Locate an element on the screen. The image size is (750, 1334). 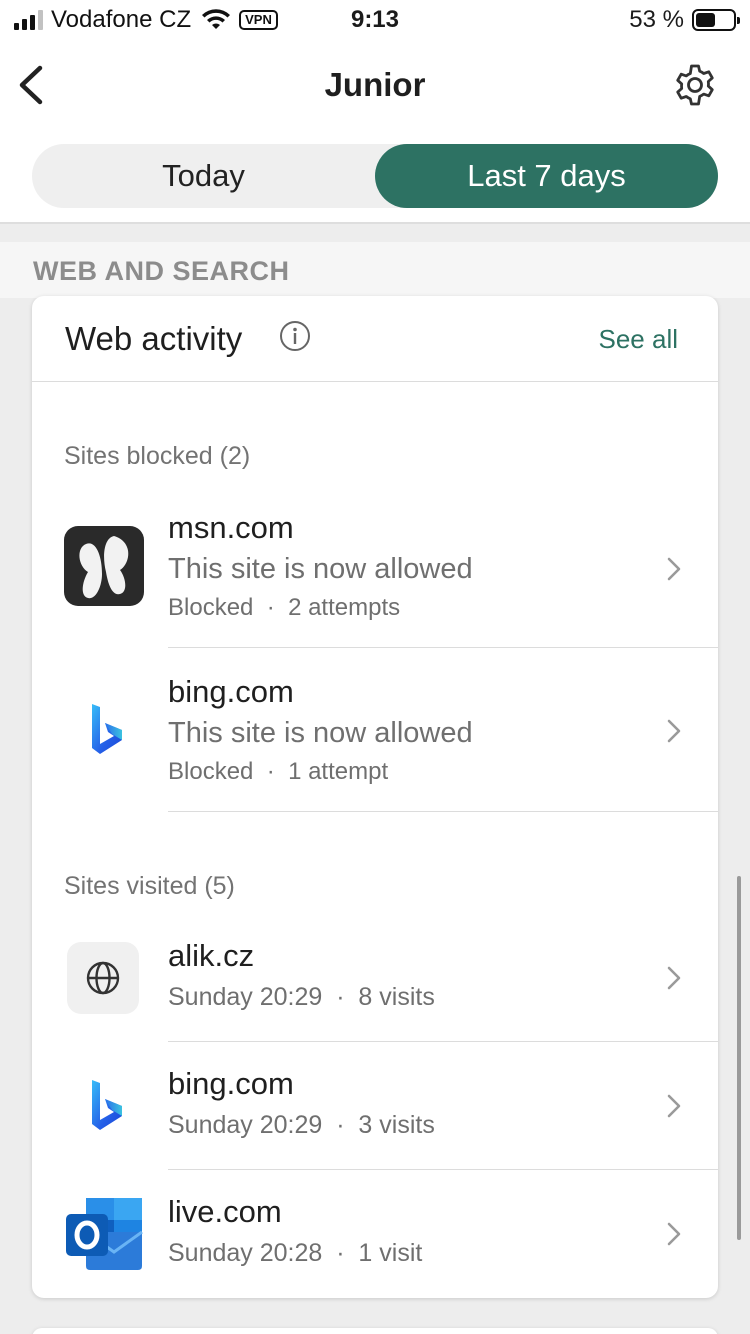
list-item: bing.com Sunday 20:29 · 3 visits is located at coordinates (375, 1106).